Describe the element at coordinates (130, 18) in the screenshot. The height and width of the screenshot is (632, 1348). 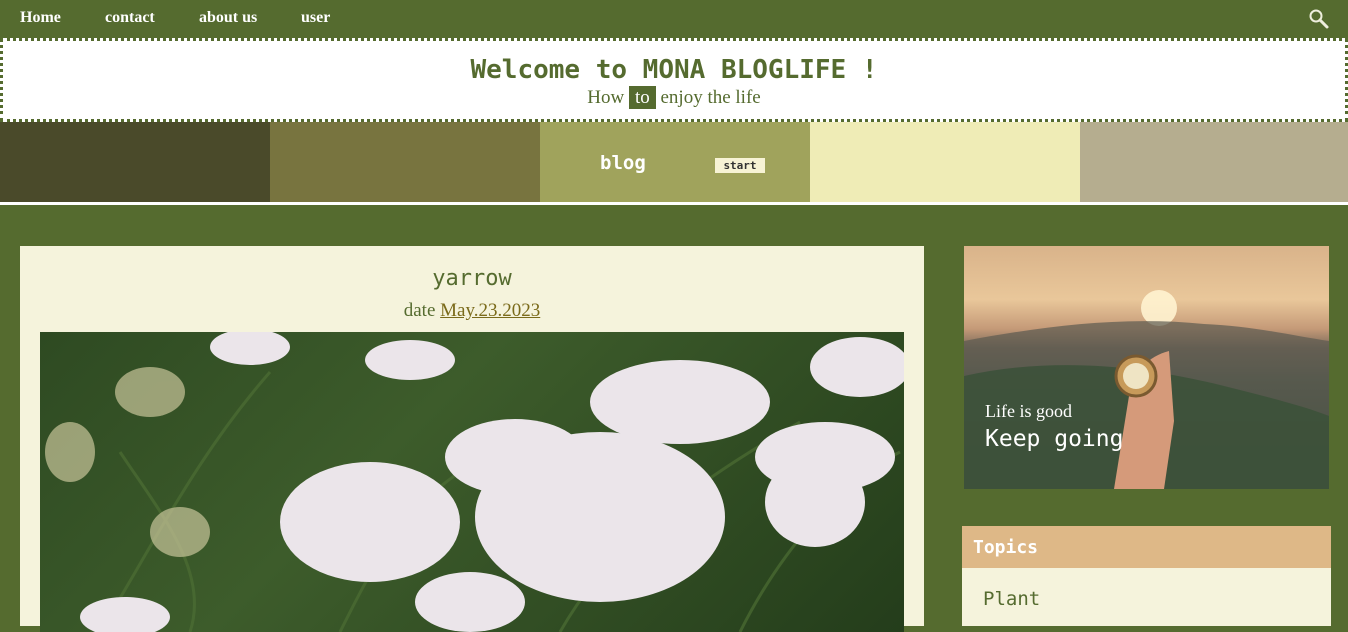
I see `nav-contact-link: contact` at that location.